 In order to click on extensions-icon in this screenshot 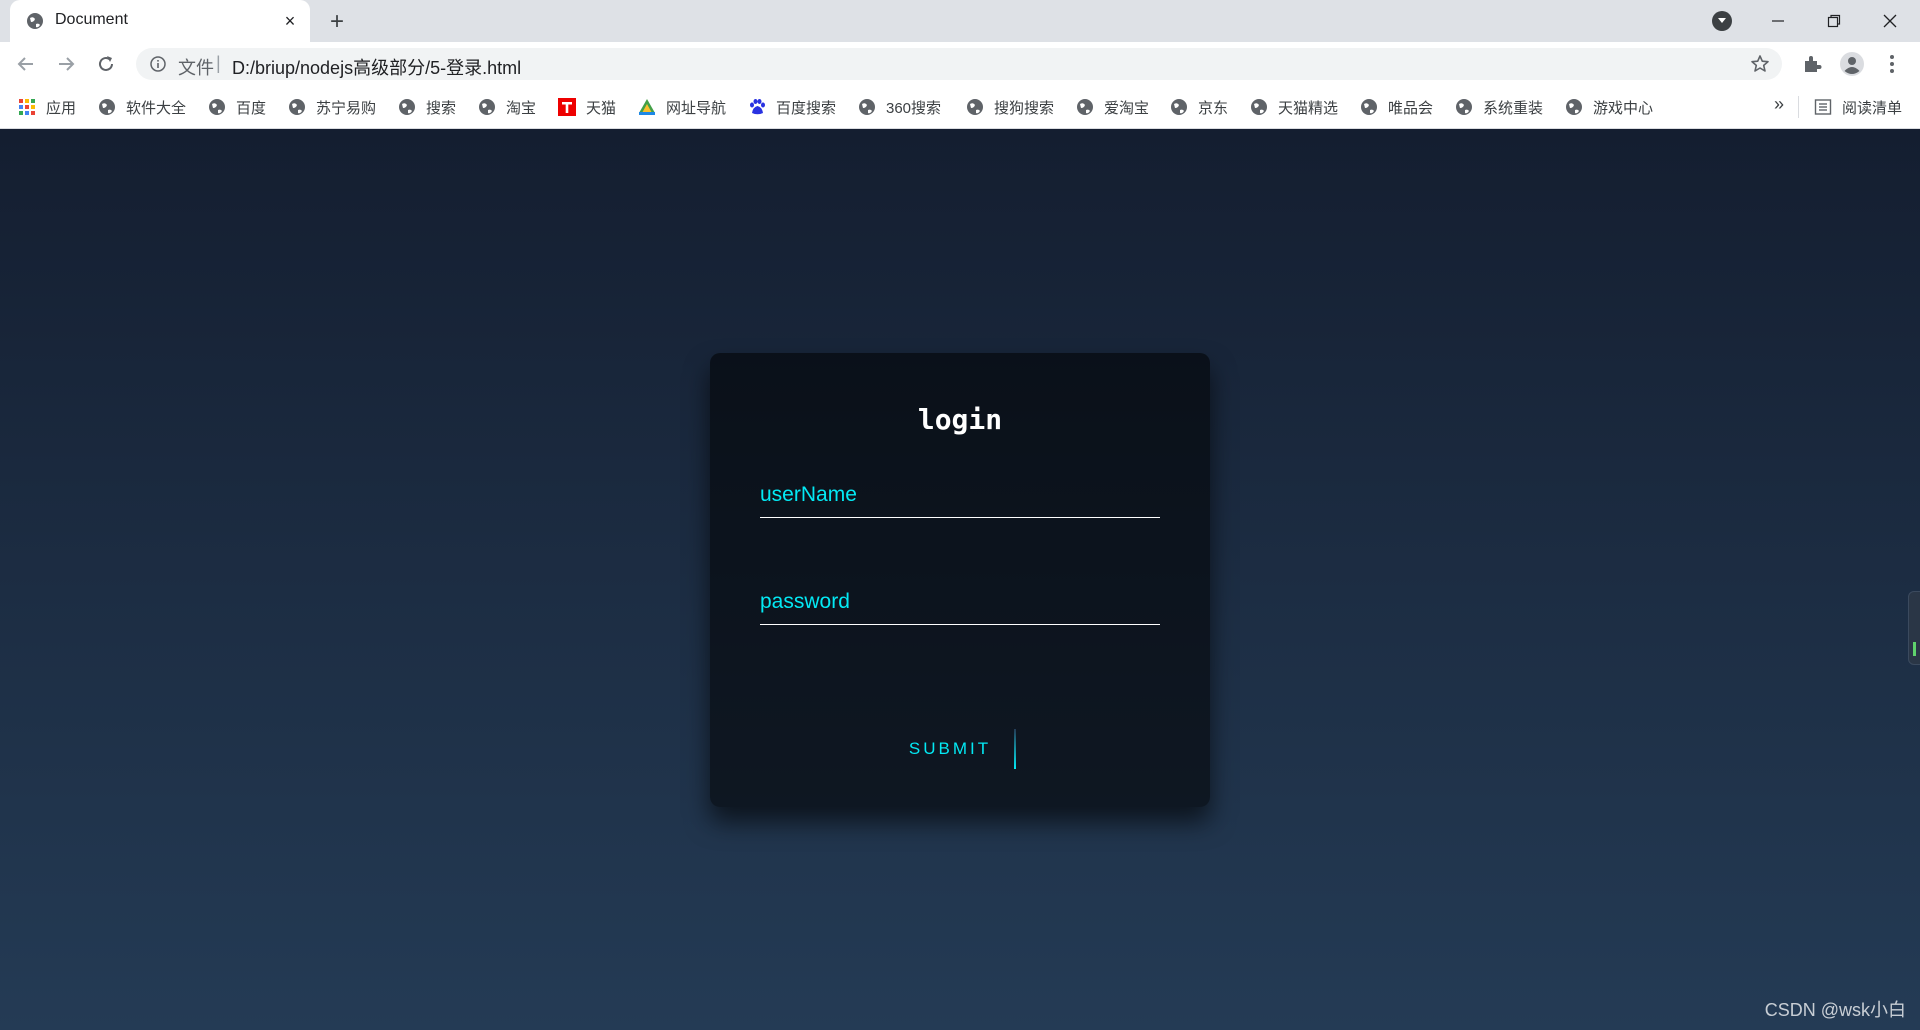, I will do `click(1812, 64)`.